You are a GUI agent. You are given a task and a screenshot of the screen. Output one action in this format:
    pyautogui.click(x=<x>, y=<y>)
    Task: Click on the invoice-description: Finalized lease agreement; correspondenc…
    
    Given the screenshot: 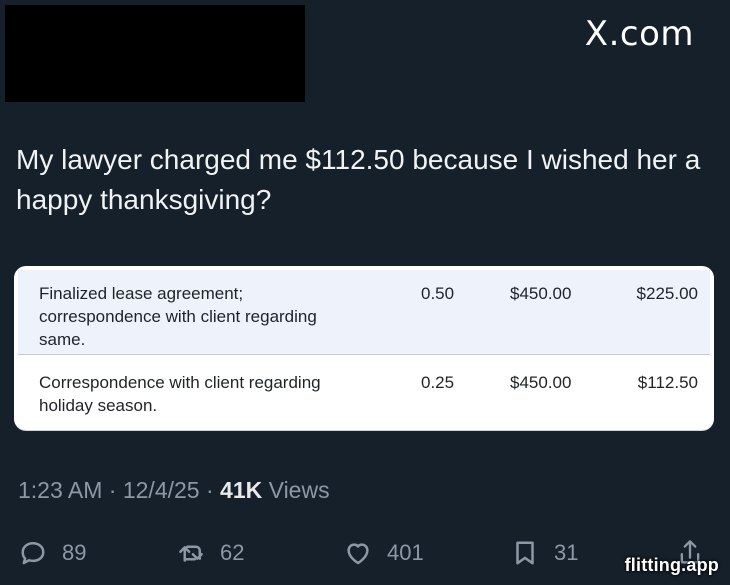 What is the action you would take?
    pyautogui.click(x=178, y=316)
    